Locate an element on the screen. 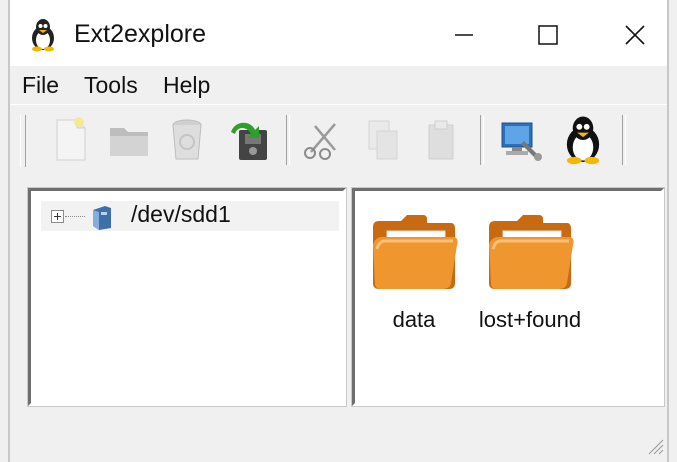 The image size is (677, 462). cut-button is located at coordinates (323, 140).